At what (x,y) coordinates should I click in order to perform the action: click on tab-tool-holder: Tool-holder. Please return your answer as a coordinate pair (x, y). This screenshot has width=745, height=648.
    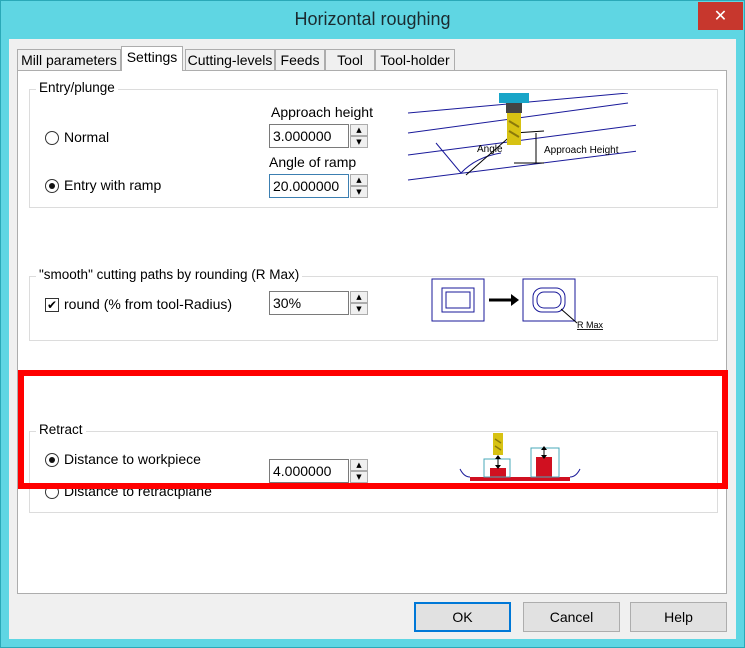
    Looking at the image, I should click on (415, 59).